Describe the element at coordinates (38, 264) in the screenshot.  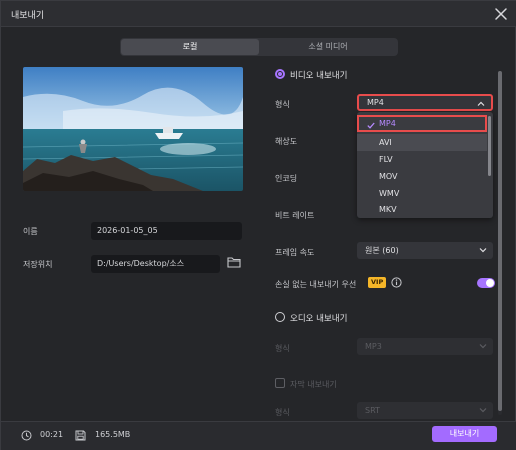
I see `save-location-label: 저장위치` at that location.